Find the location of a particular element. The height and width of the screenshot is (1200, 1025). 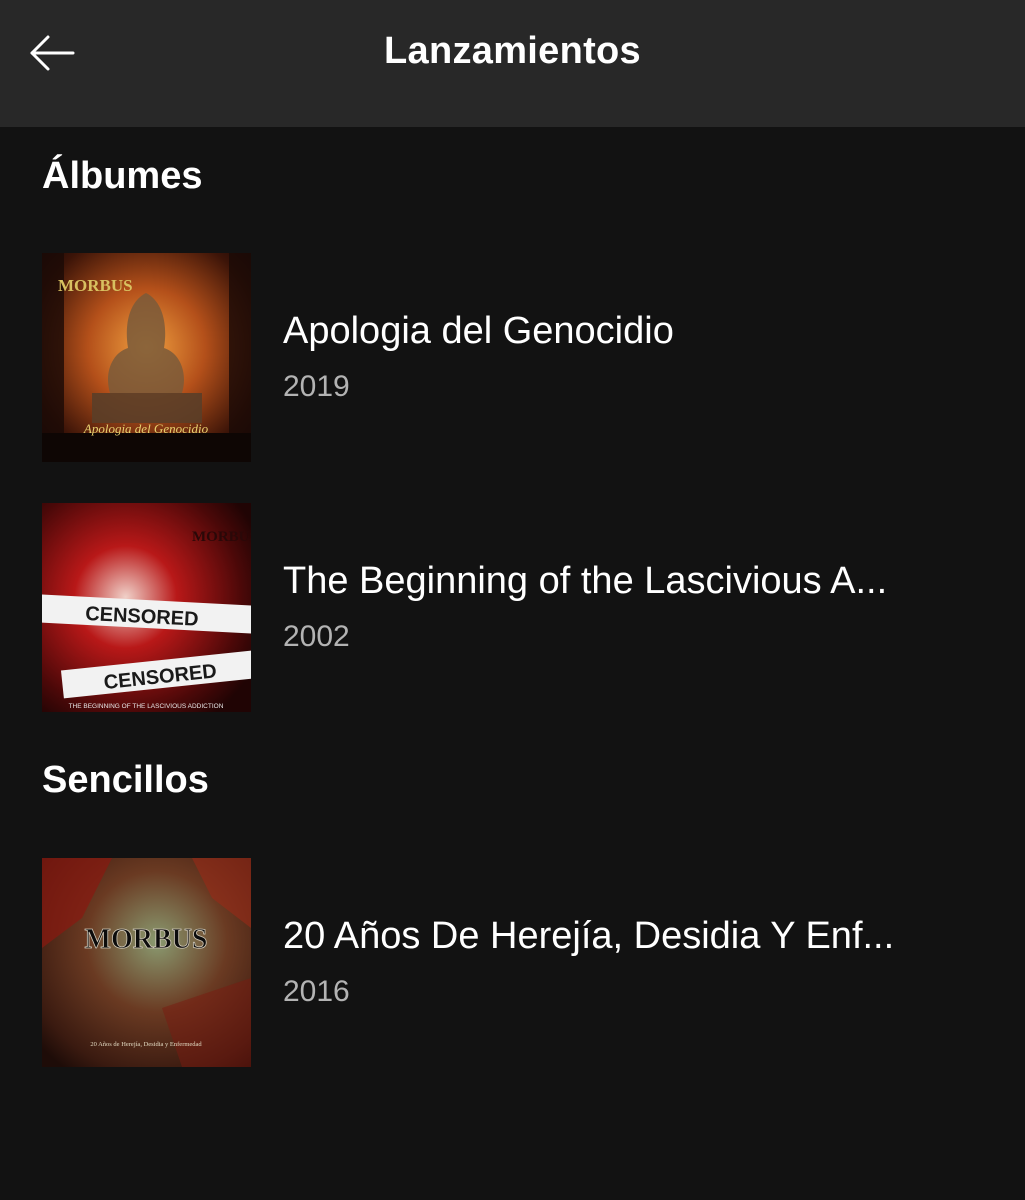

release-year: 2002 is located at coordinates (316, 636).